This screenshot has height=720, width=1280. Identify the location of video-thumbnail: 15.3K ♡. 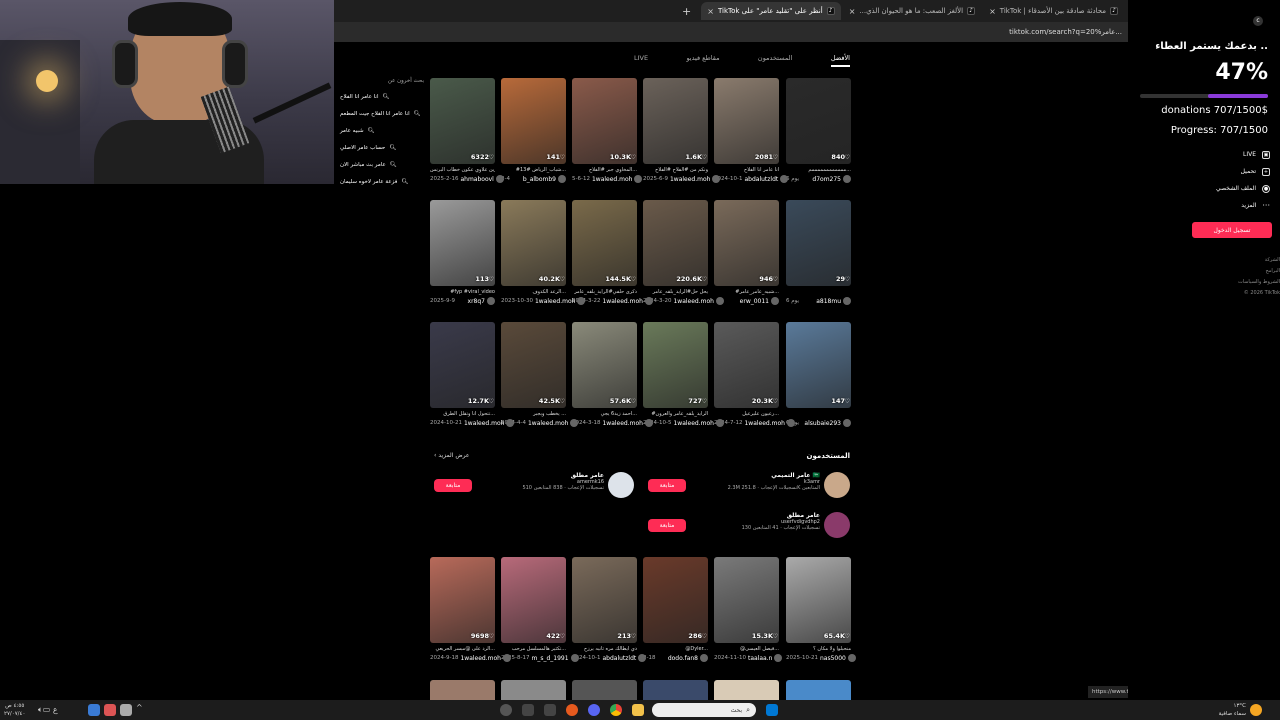
(746, 600).